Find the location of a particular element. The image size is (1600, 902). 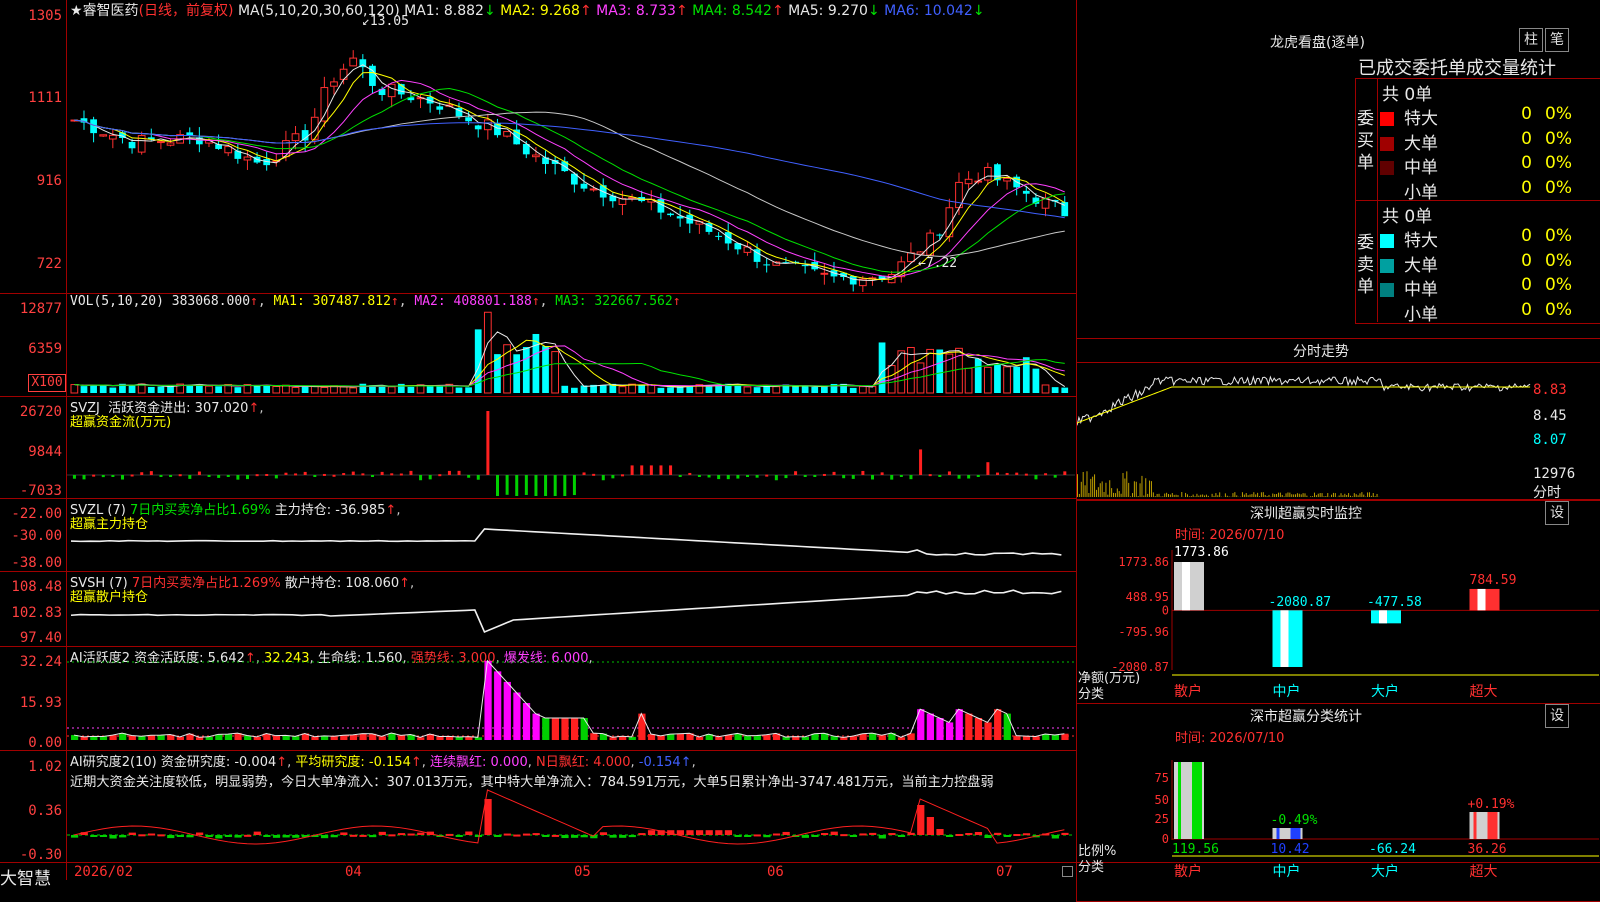

intraday-chart is located at coordinates (1304, 430).